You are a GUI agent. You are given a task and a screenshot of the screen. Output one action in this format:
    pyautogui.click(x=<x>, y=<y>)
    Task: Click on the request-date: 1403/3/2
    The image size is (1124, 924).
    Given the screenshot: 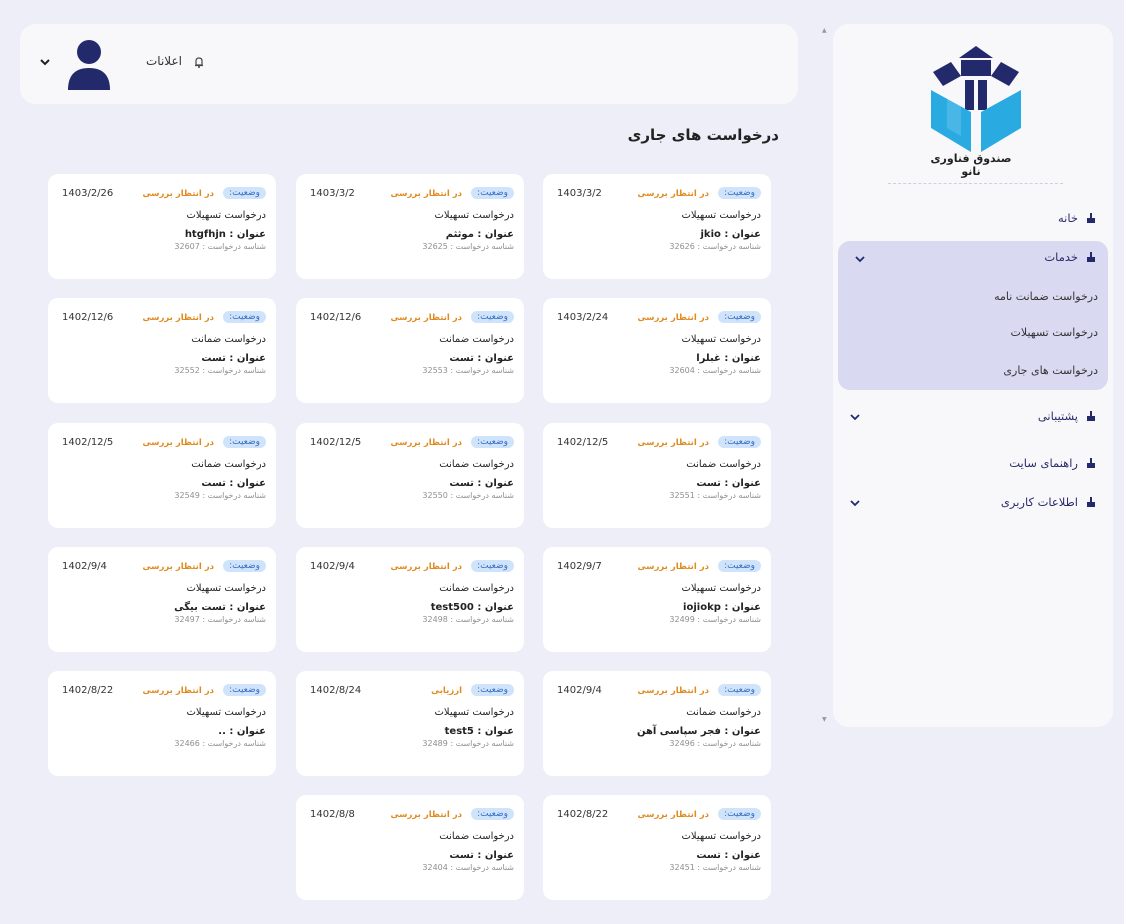 What is the action you would take?
    pyautogui.click(x=332, y=193)
    